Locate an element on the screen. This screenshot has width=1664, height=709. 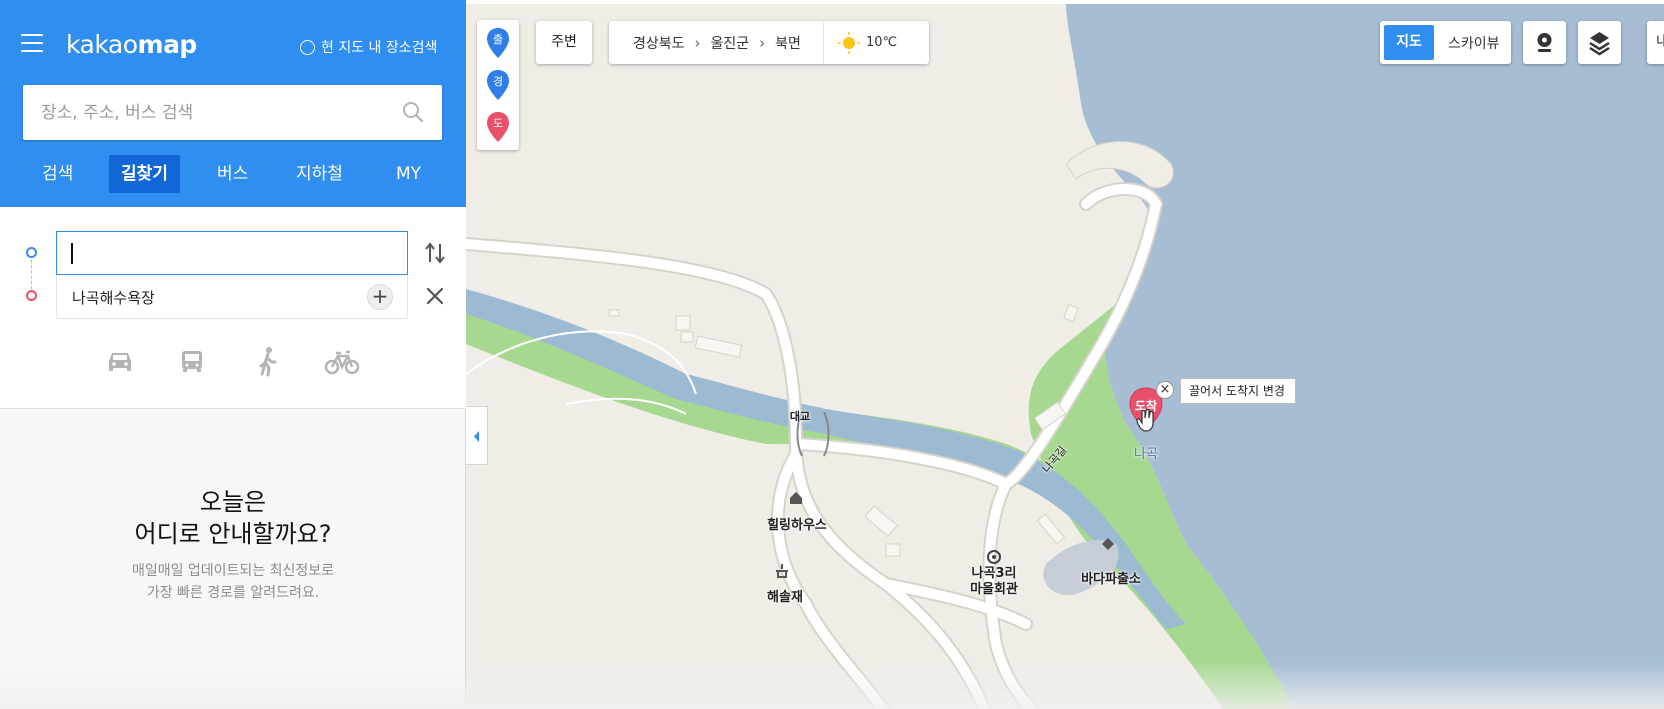
add-waypoint-button: + is located at coordinates (380, 297).